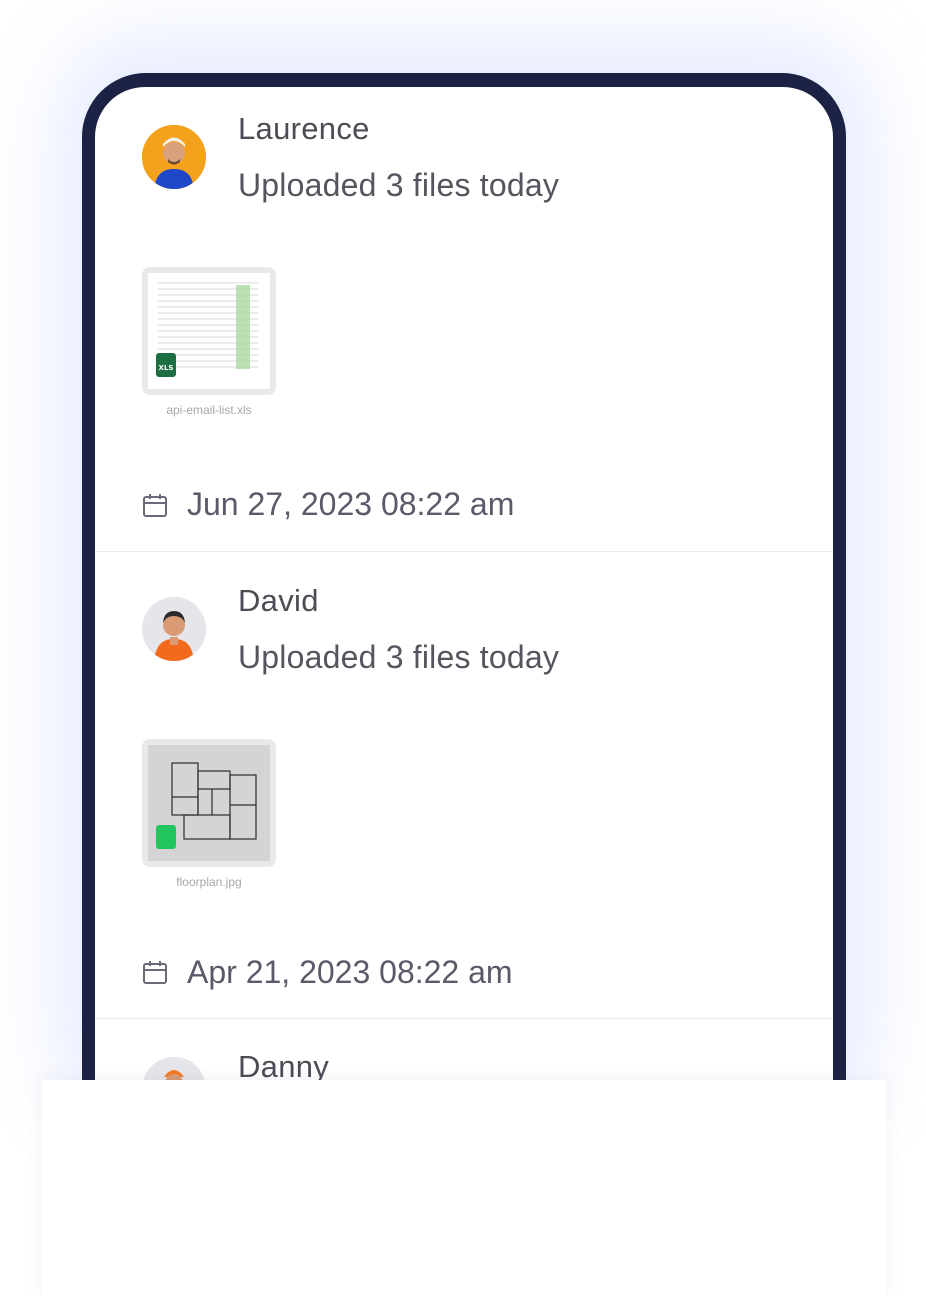  I want to click on user-name: David, so click(278, 600).